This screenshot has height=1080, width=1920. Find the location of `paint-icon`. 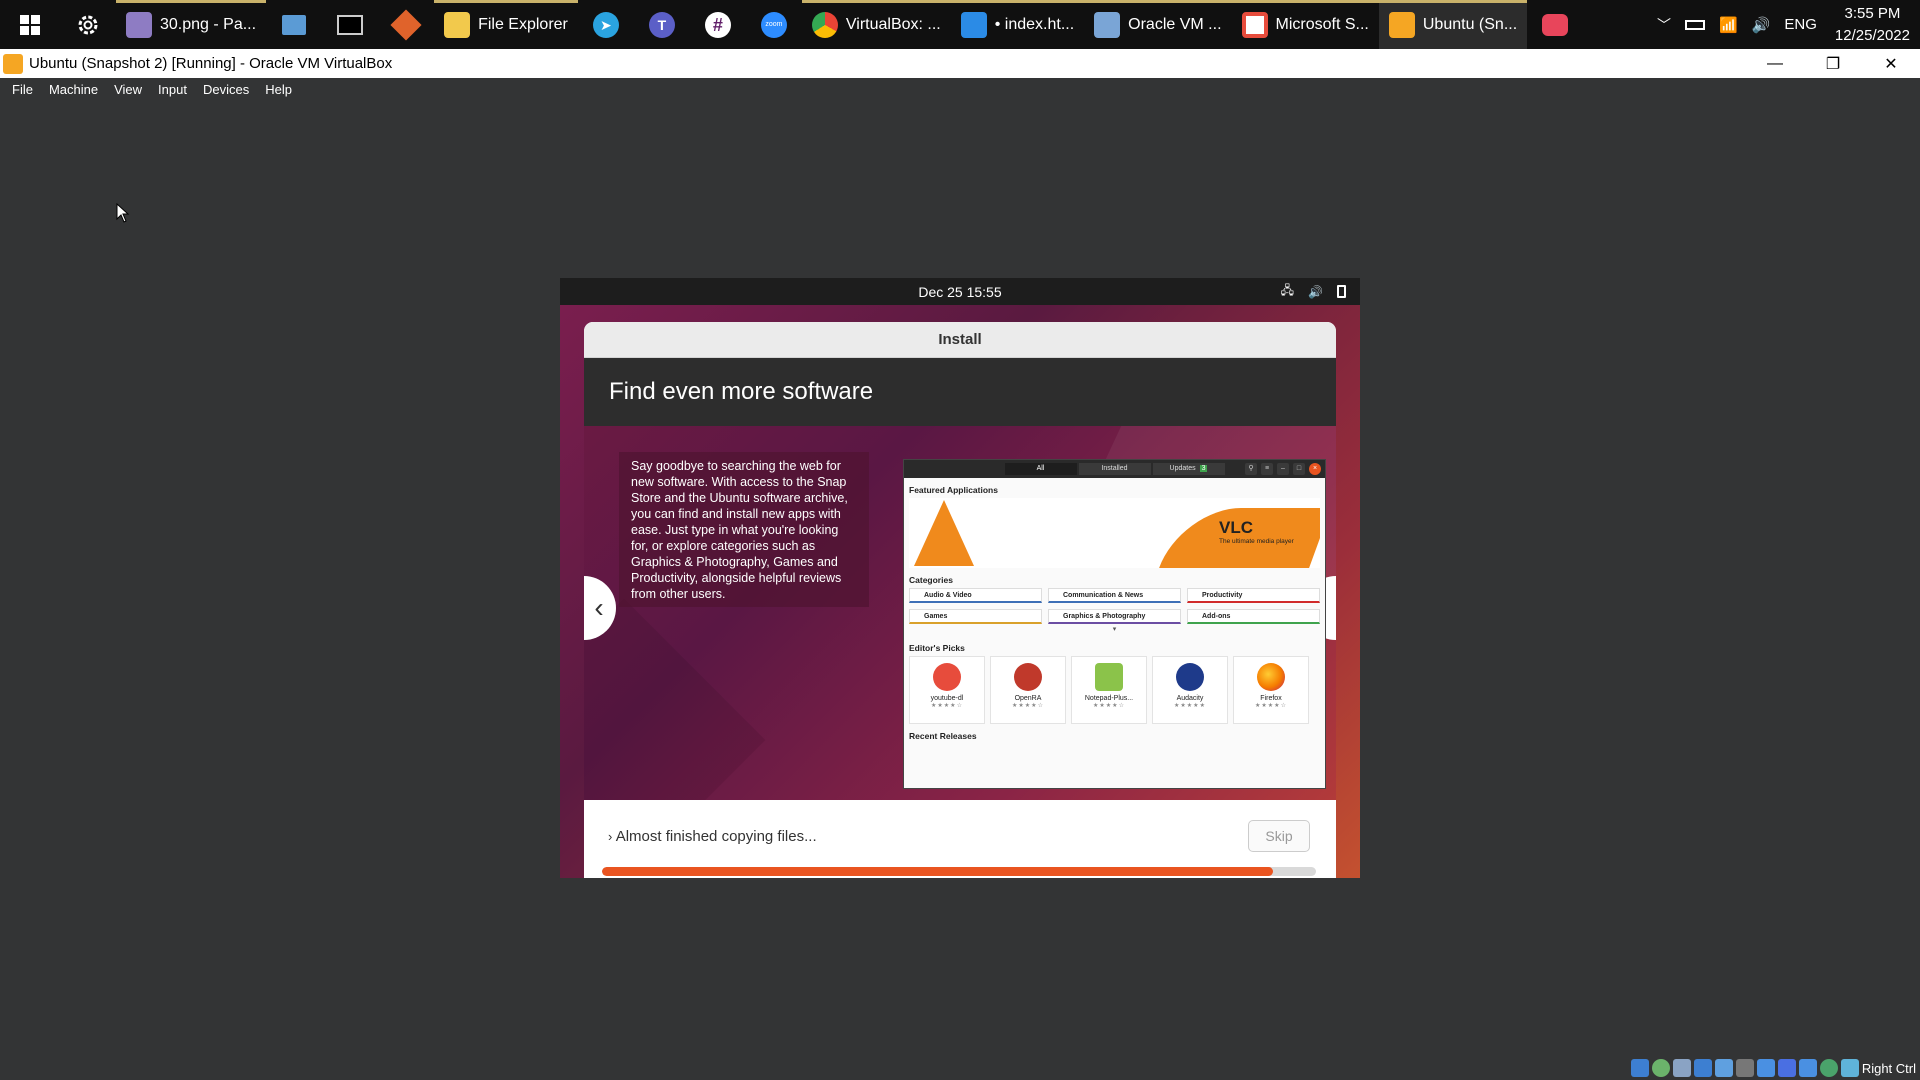

paint-icon is located at coordinates (139, 24).